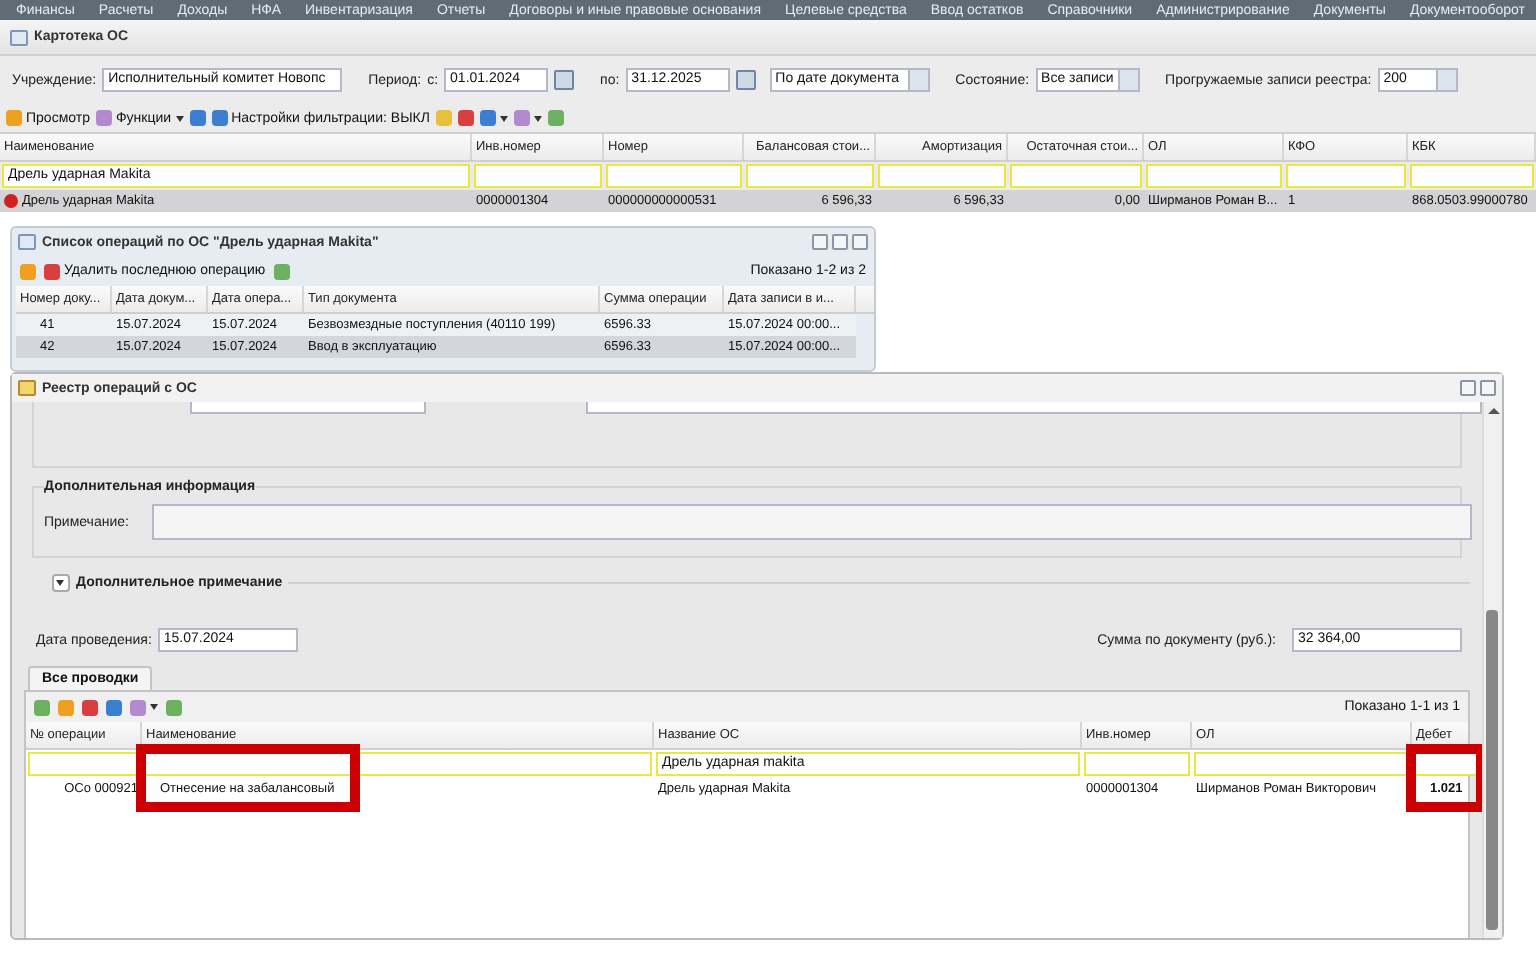 This screenshot has width=1536, height=958. Describe the element at coordinates (144, 707) in the screenshot. I see `print-button` at that location.